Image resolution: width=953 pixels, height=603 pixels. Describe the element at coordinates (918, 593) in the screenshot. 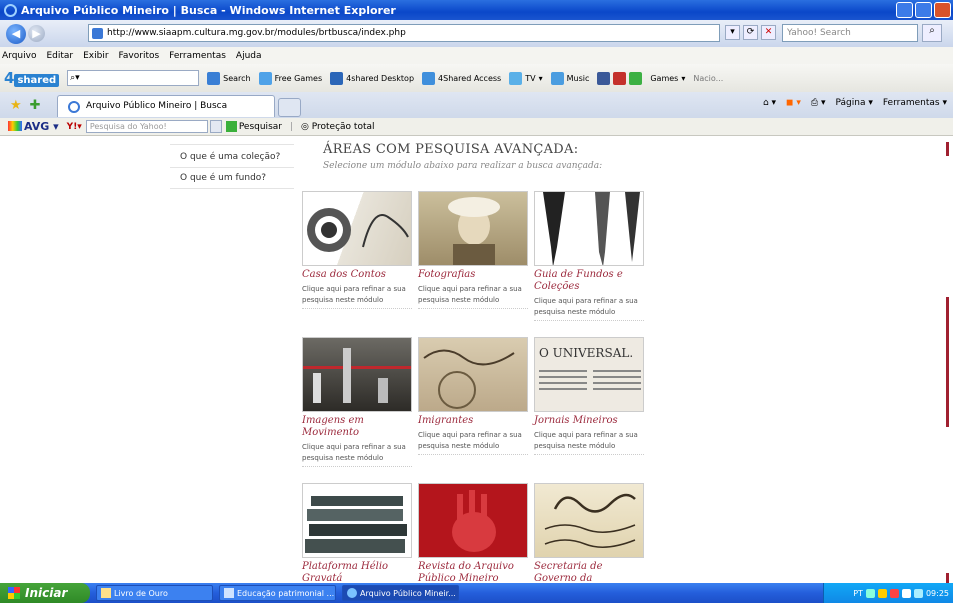

I see `volume-icon` at that location.